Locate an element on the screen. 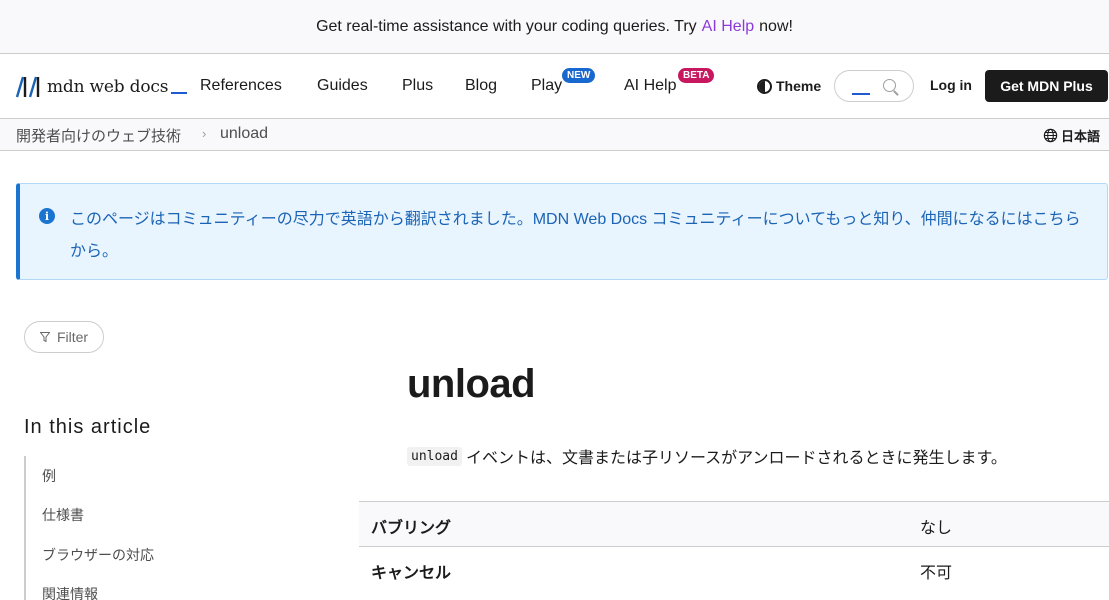 The image size is (1109, 600). toc-item-see-also: 関連情報 is located at coordinates (70, 592).